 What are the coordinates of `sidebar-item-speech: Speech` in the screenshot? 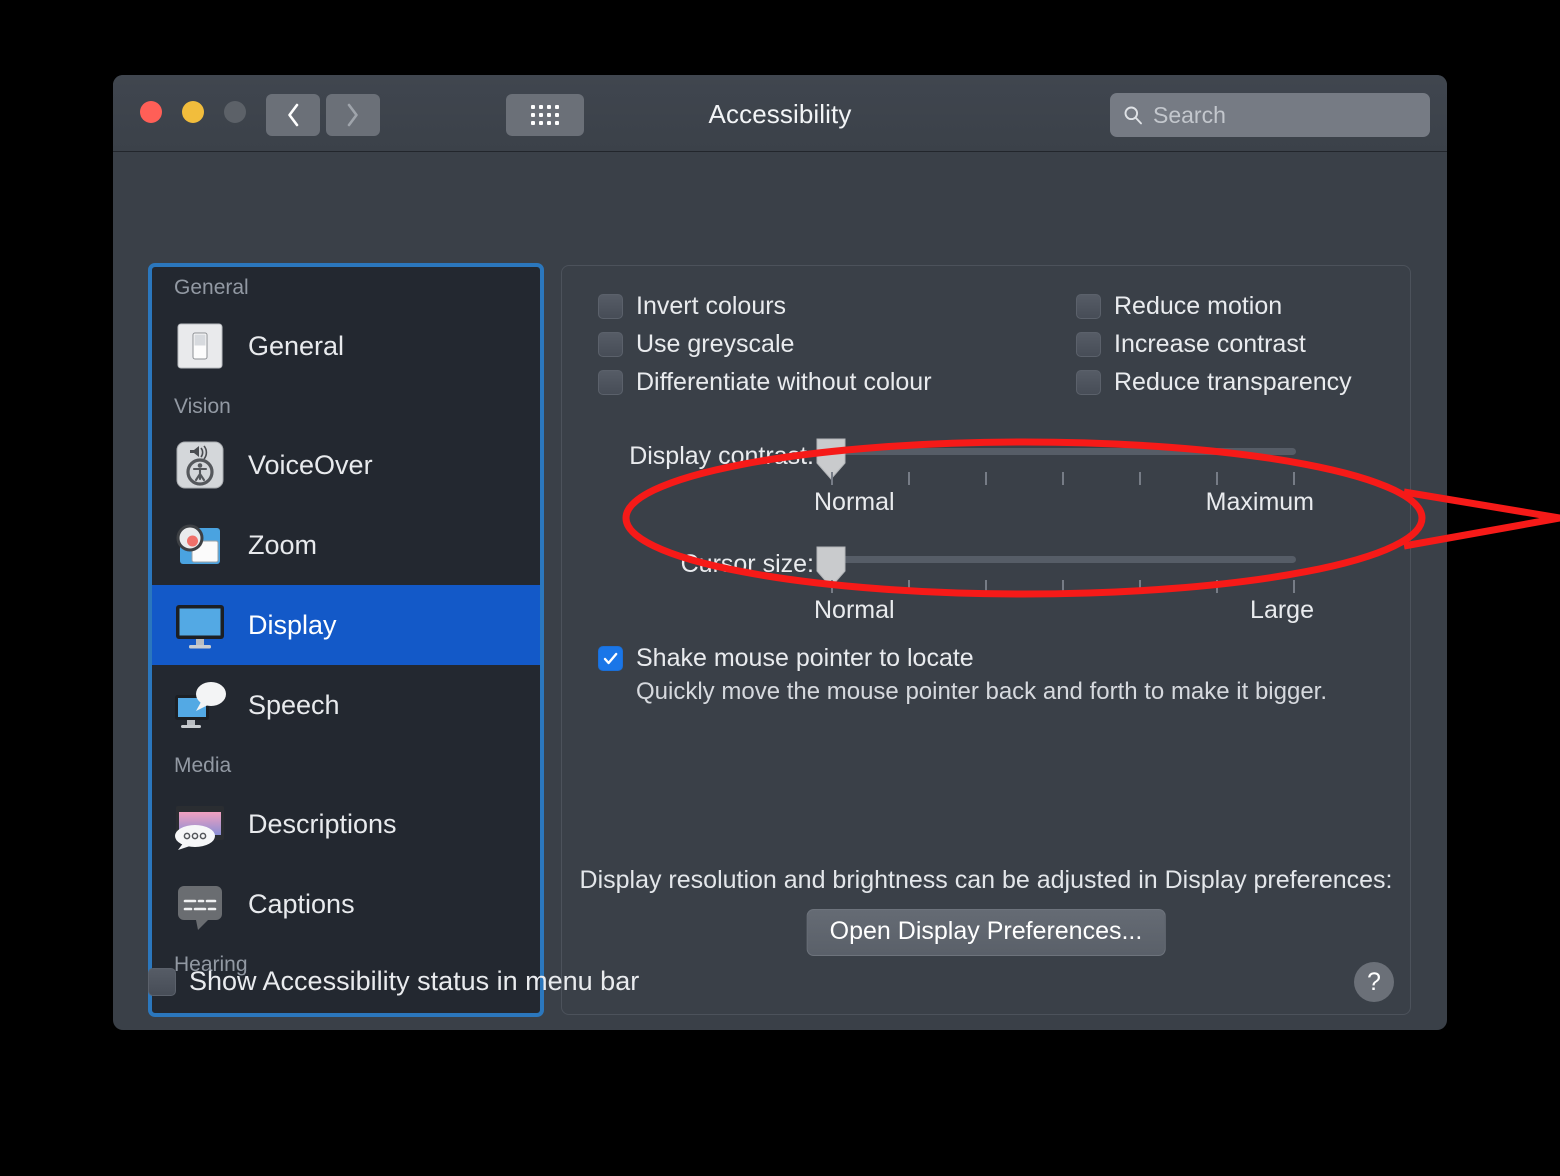 It's located at (346, 705).